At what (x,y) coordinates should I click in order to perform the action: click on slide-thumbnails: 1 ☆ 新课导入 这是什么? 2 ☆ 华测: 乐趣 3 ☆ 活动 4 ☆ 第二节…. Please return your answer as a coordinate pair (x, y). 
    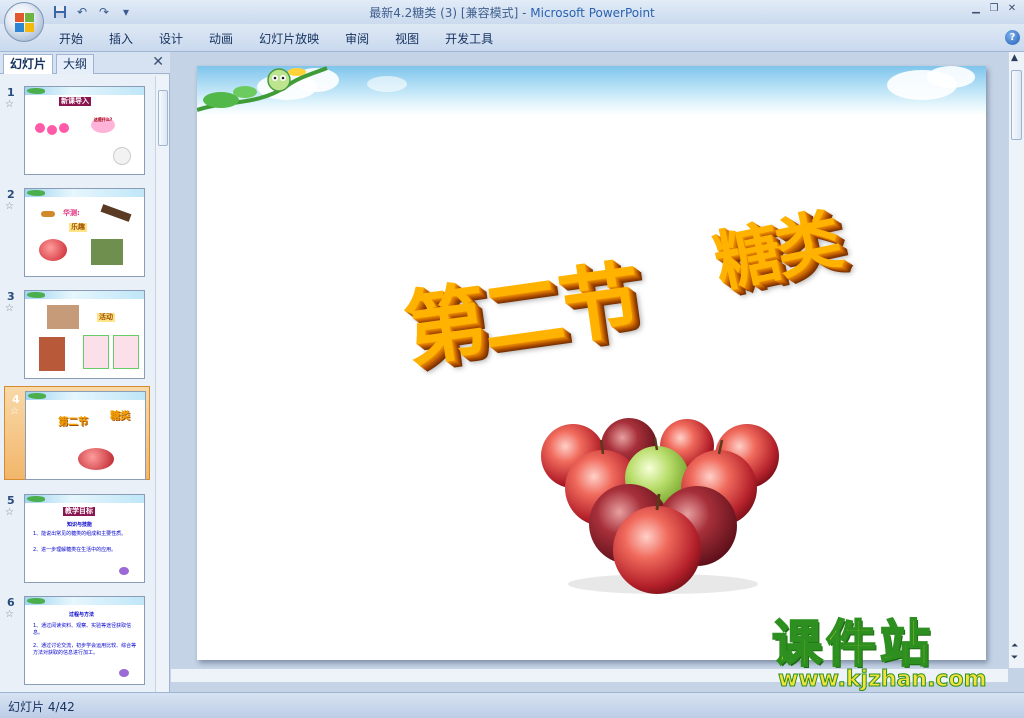
    Looking at the image, I should click on (77, 384).